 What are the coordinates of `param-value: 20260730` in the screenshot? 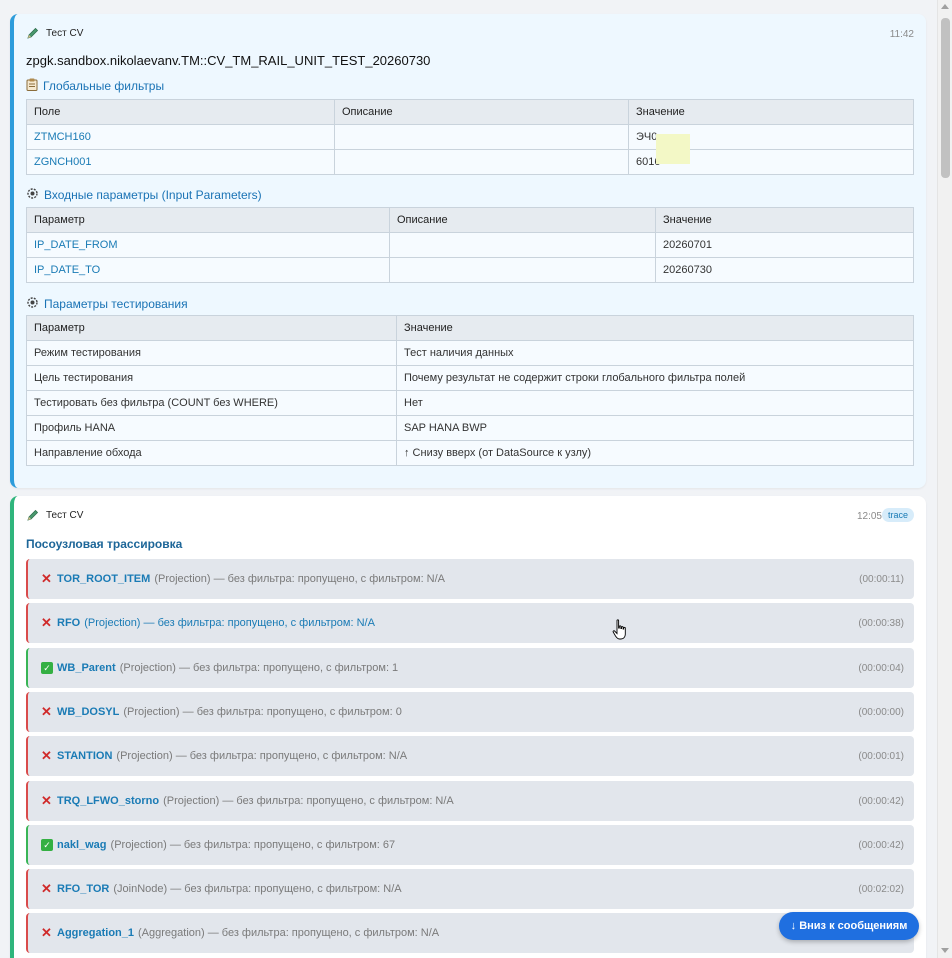 It's located at (784, 270).